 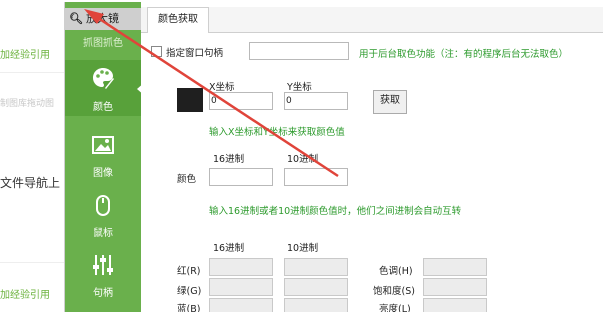 What do you see at coordinates (390, 102) in the screenshot?
I see `get-color-button: 获取` at bounding box center [390, 102].